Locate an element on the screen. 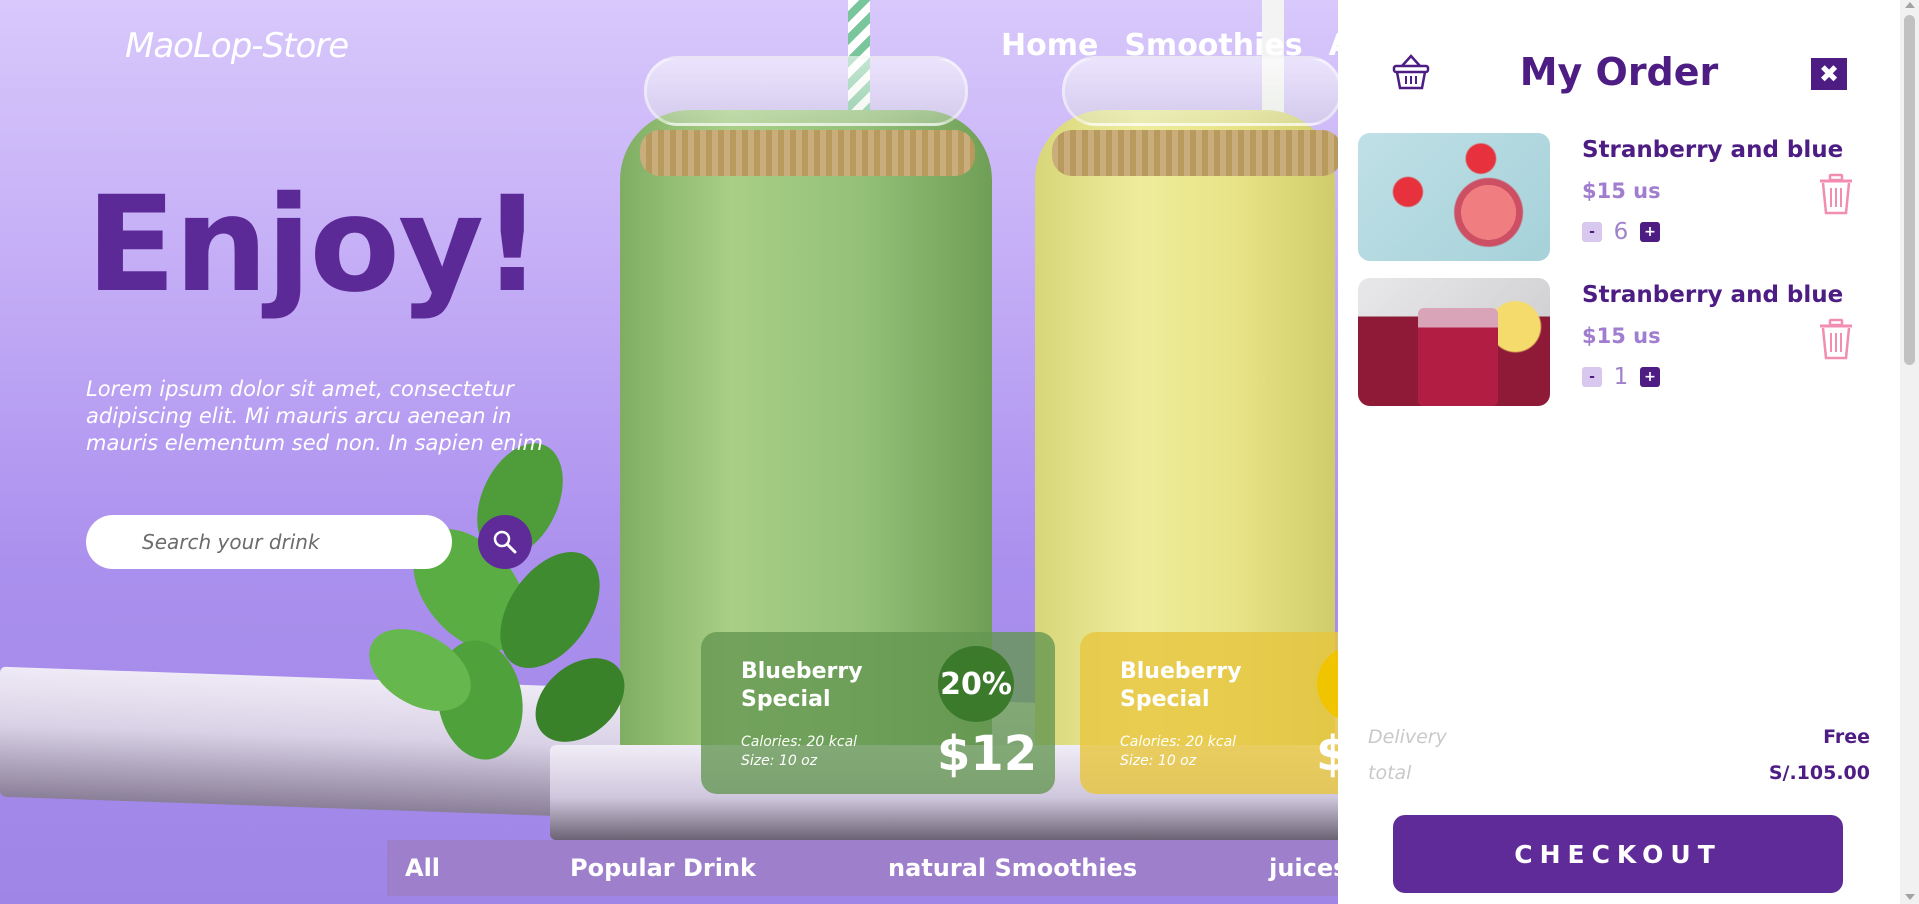 This screenshot has width=1919, height=904. nav-home: Home is located at coordinates (1049, 45).